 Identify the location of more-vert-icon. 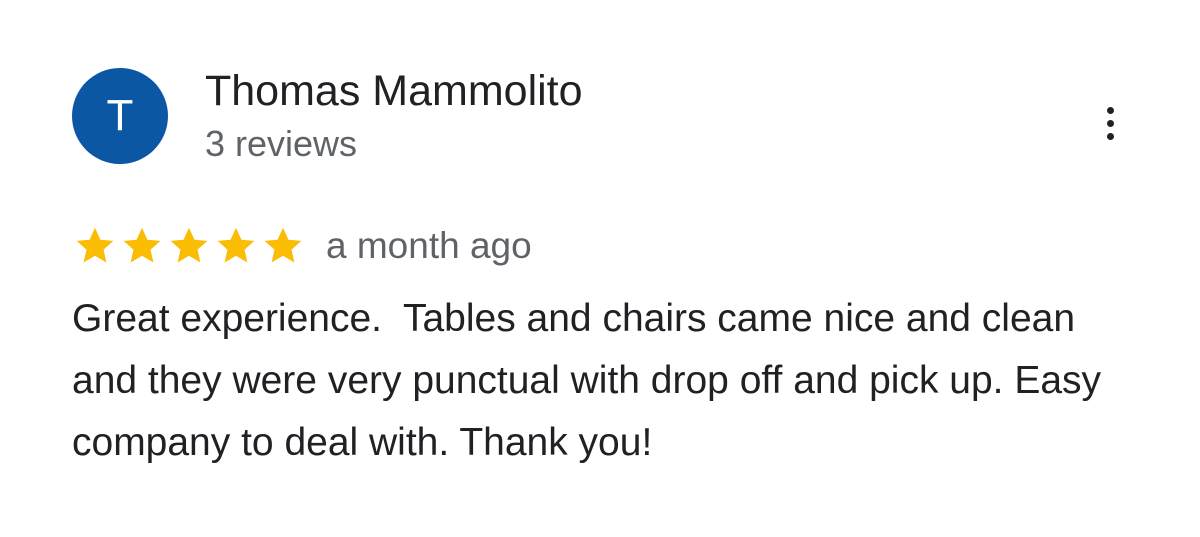
(1110, 123).